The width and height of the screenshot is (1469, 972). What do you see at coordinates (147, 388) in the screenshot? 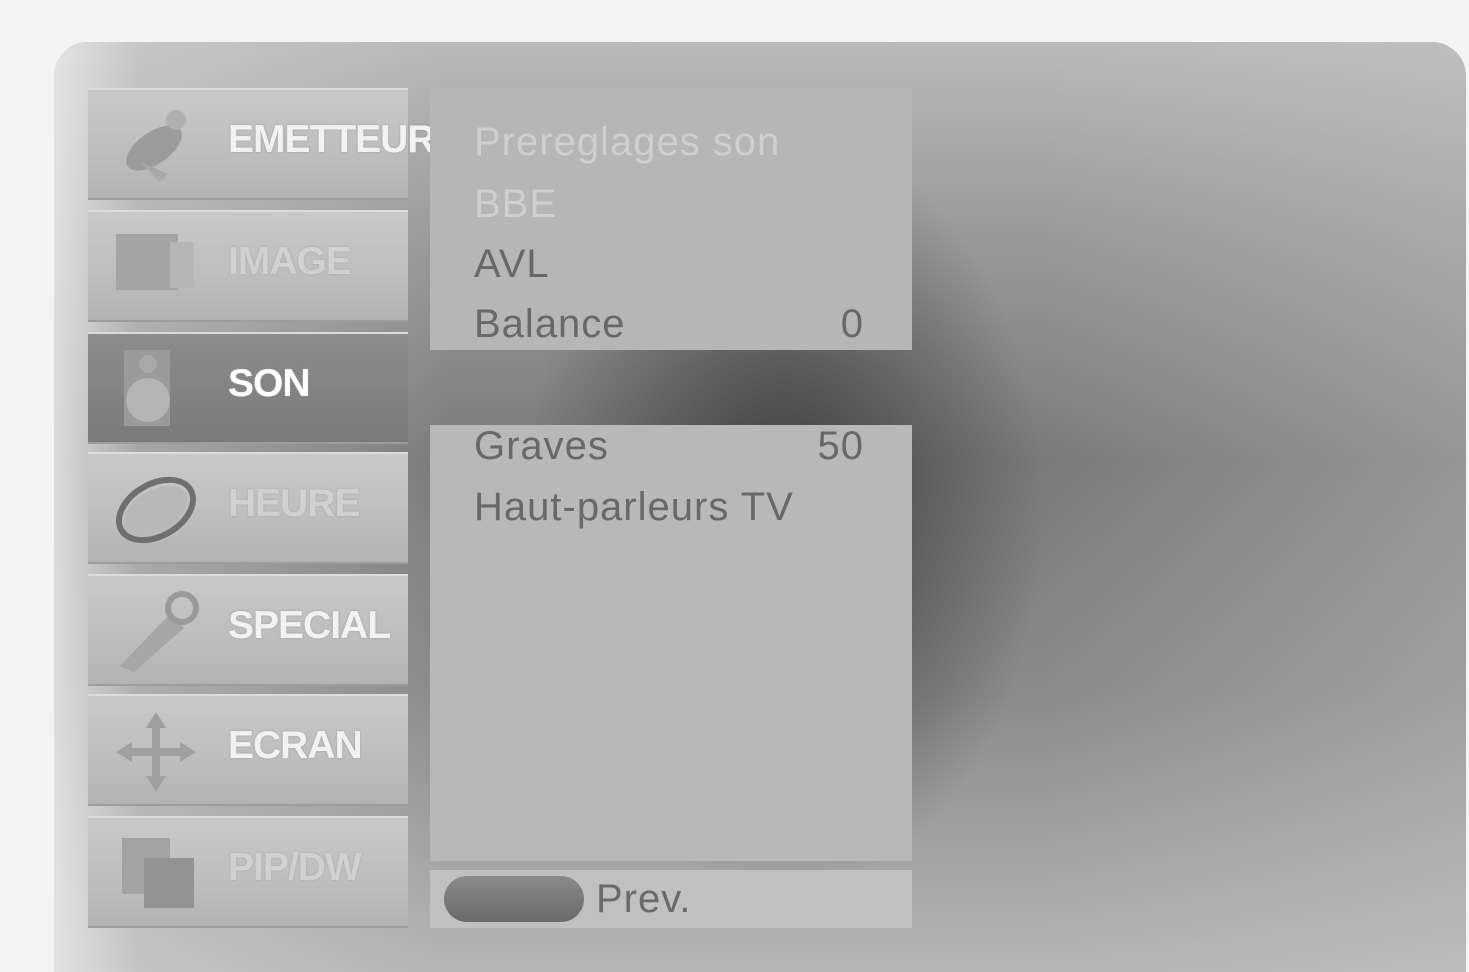
I see `speaker-icon` at bounding box center [147, 388].